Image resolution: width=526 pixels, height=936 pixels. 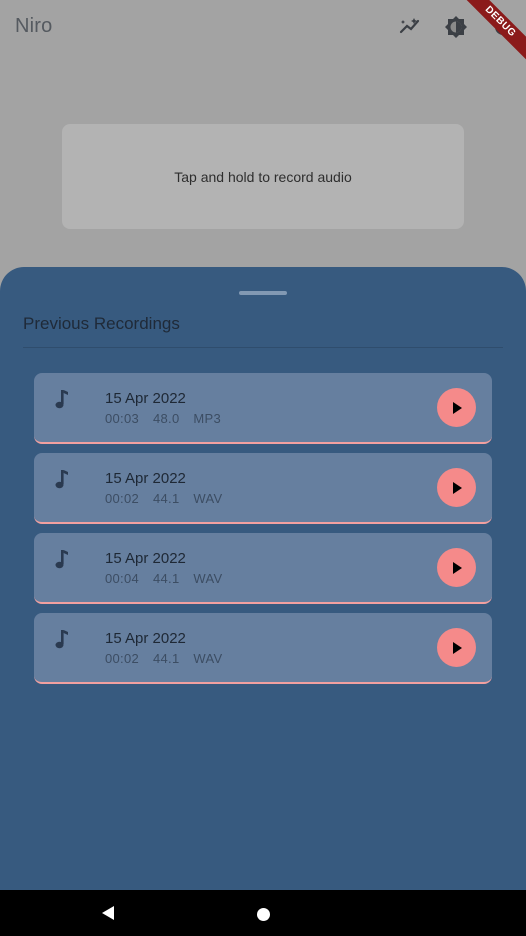 I want to click on app-title: Niro, so click(x=34, y=26).